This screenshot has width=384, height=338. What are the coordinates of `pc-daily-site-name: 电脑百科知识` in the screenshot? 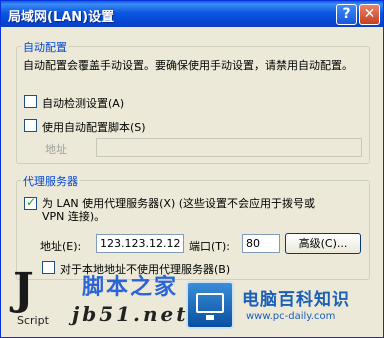 It's located at (296, 300).